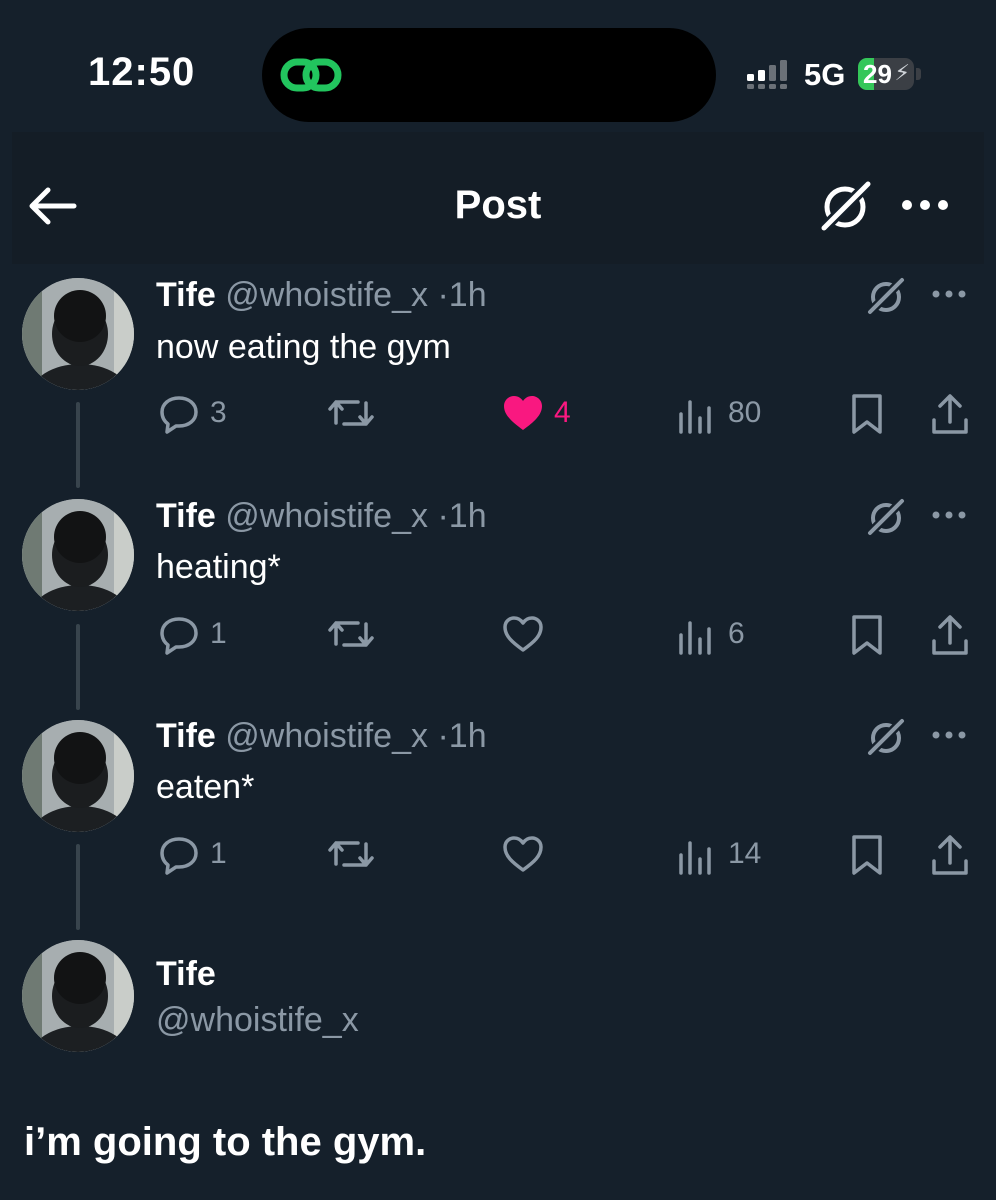 The height and width of the screenshot is (1200, 996). I want to click on reply-count: 3, so click(218, 412).